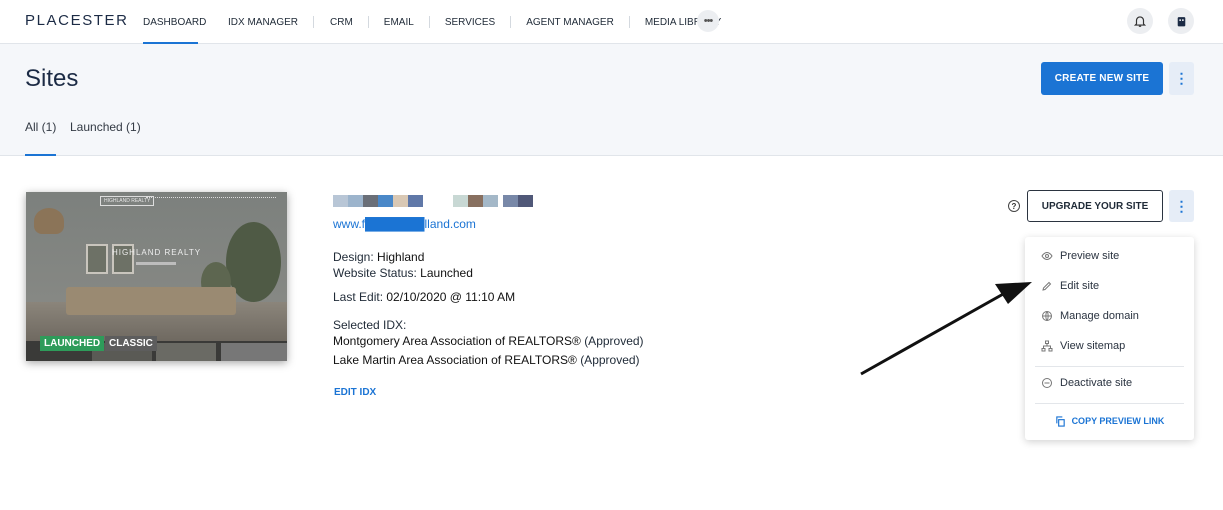 Image resolution: width=1223 pixels, height=510 pixels. What do you see at coordinates (933, 333) in the screenshot?
I see `annotation-arrow-shaft` at bounding box center [933, 333].